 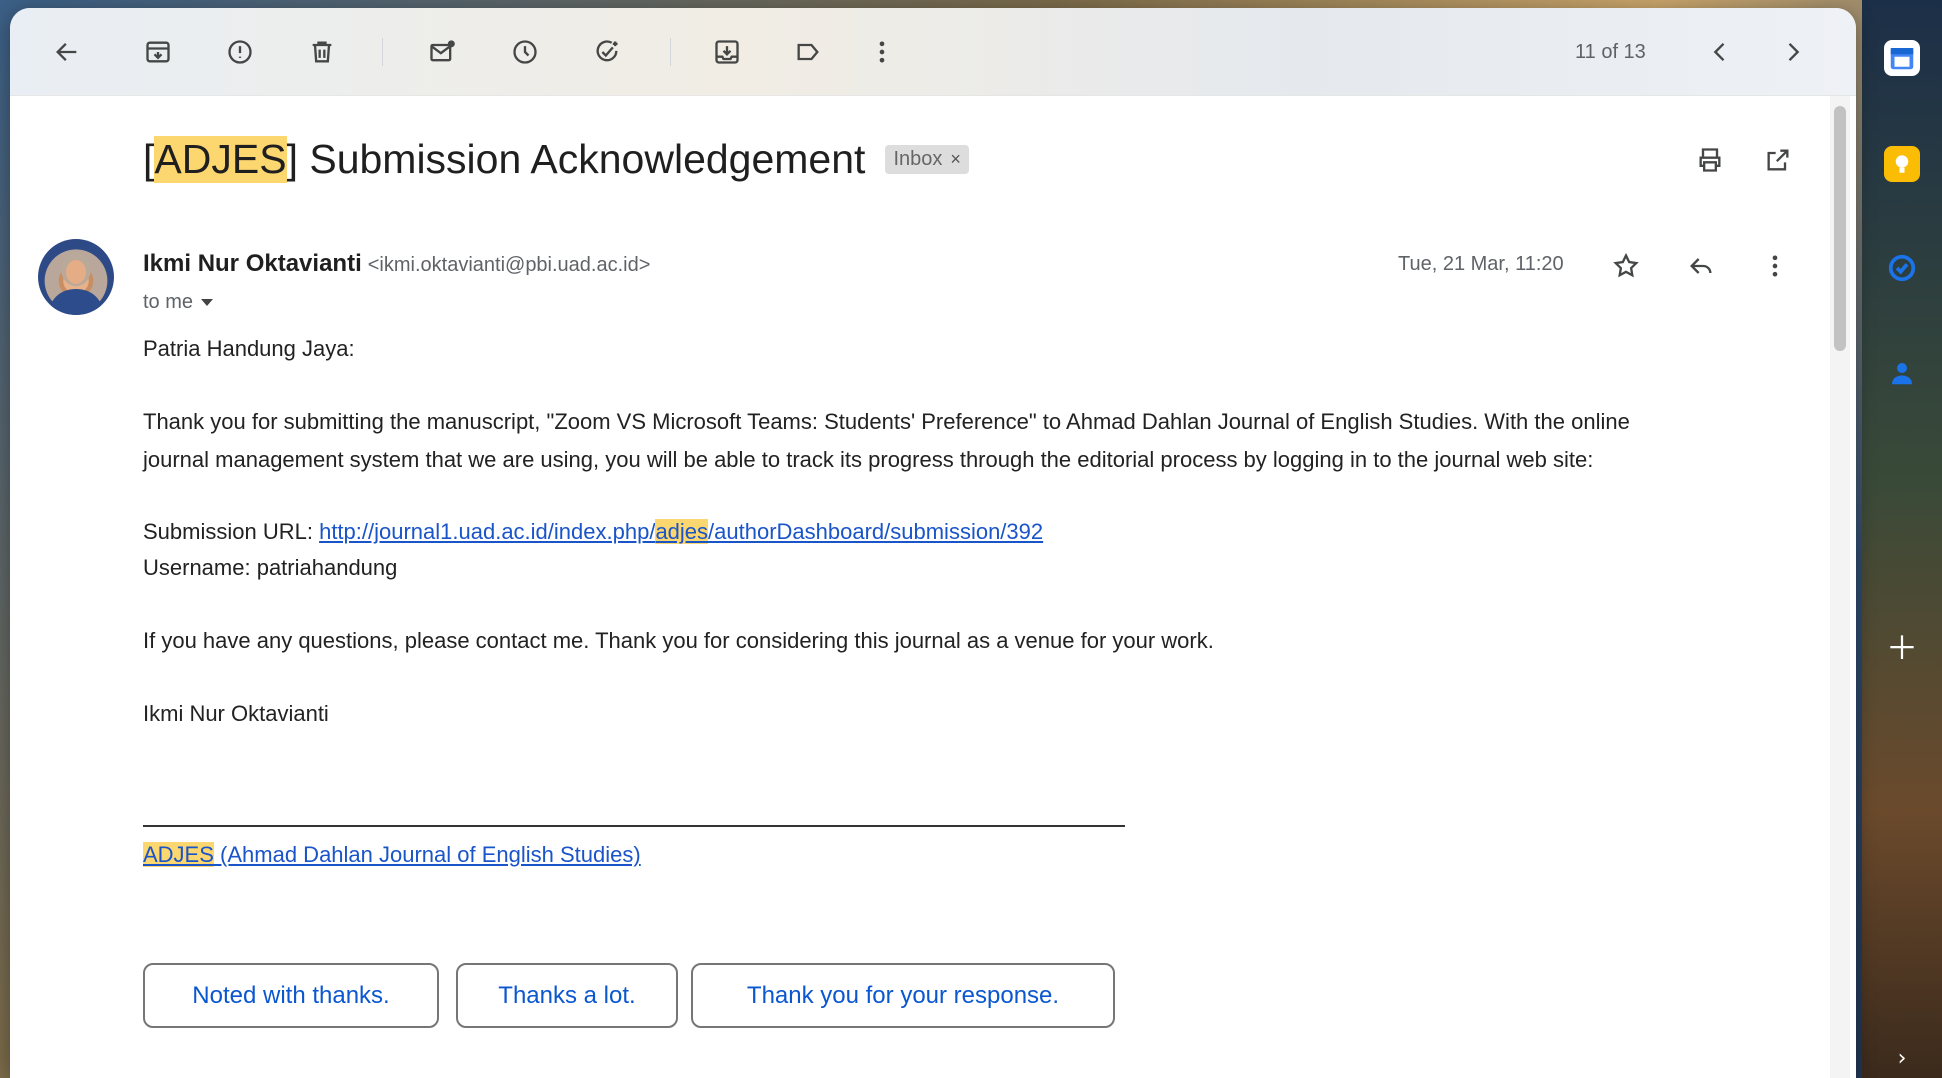 I want to click on arrow-left-icon, so click(x=67, y=52).